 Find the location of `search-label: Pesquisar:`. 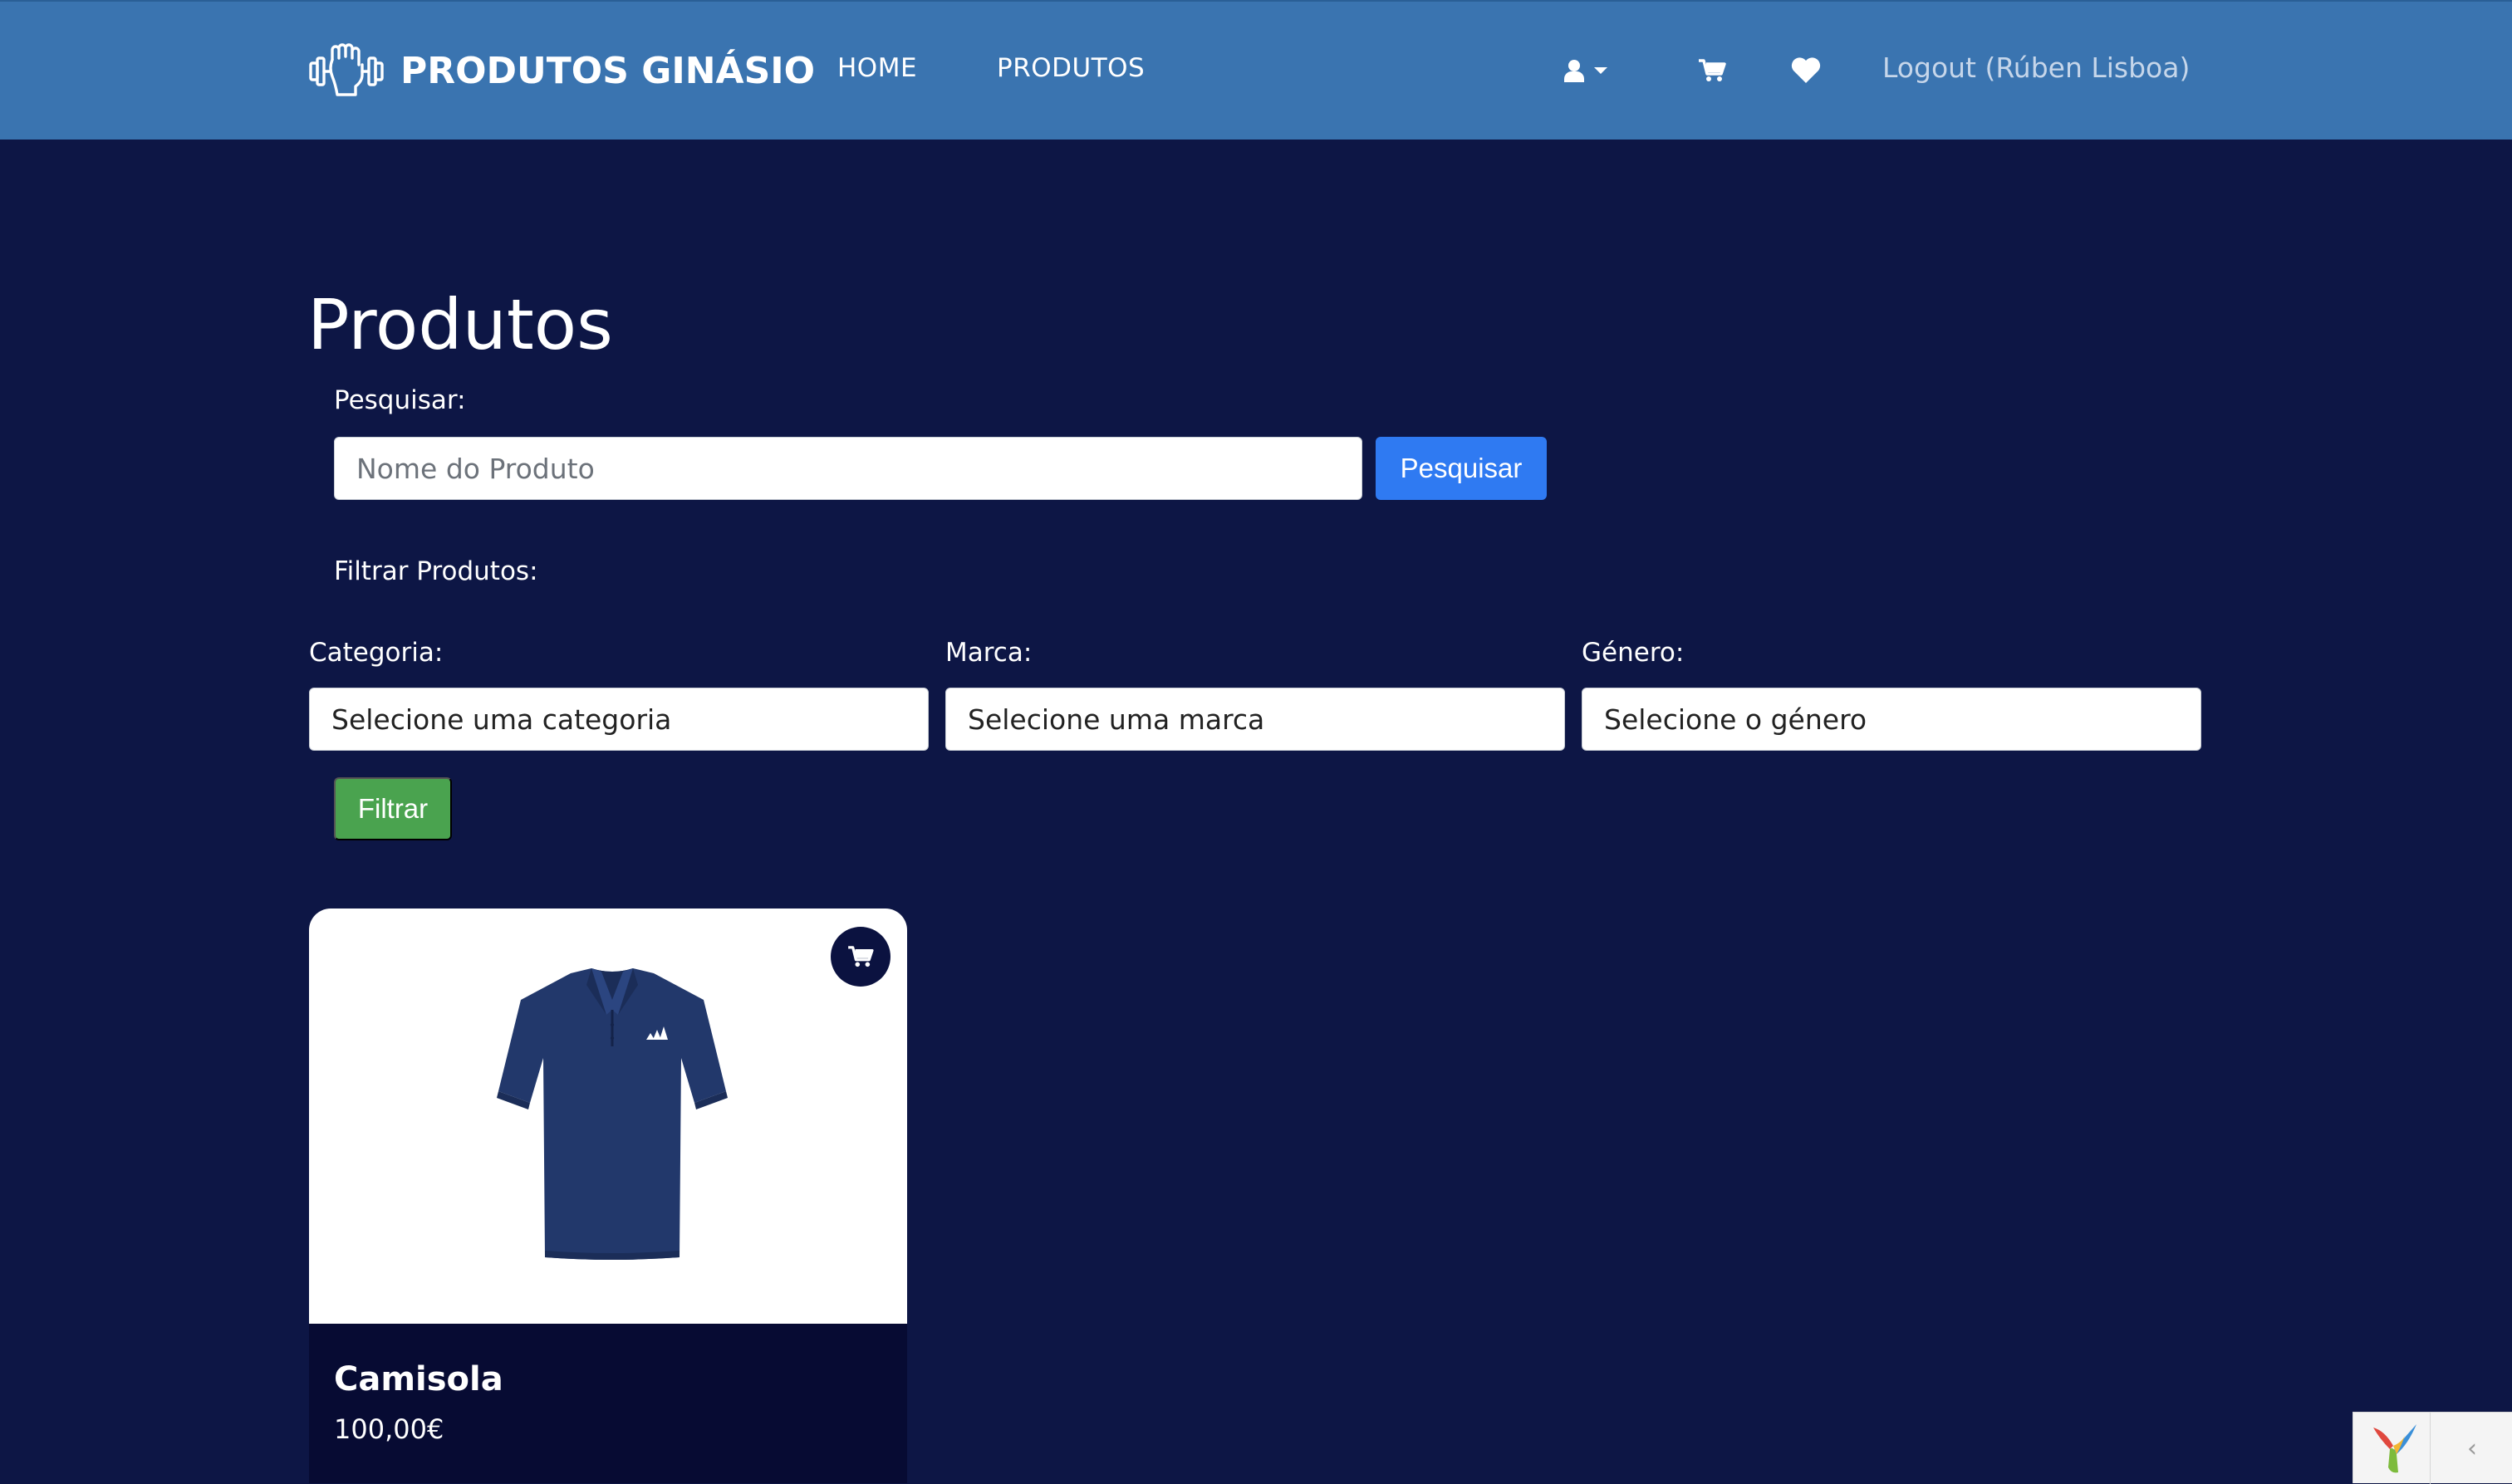

search-label: Pesquisar: is located at coordinates (400, 400).